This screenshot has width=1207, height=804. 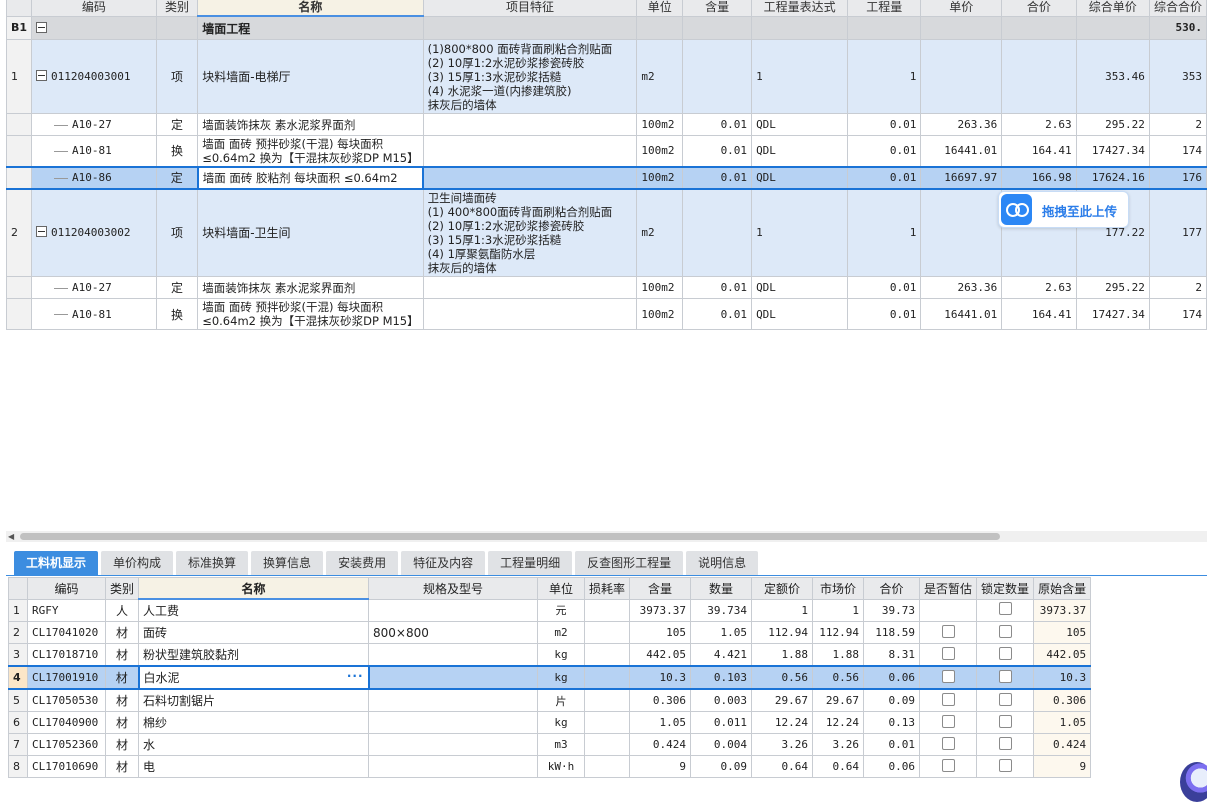 I want to click on upload-drop-hint: 拖拽至此上传, so click(x=1063, y=209).